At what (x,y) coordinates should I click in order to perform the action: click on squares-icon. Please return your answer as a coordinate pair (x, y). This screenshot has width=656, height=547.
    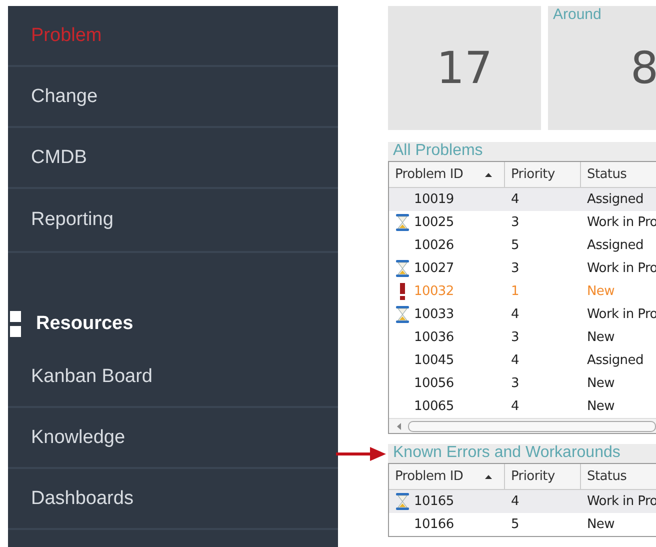
    Looking at the image, I should click on (16, 325).